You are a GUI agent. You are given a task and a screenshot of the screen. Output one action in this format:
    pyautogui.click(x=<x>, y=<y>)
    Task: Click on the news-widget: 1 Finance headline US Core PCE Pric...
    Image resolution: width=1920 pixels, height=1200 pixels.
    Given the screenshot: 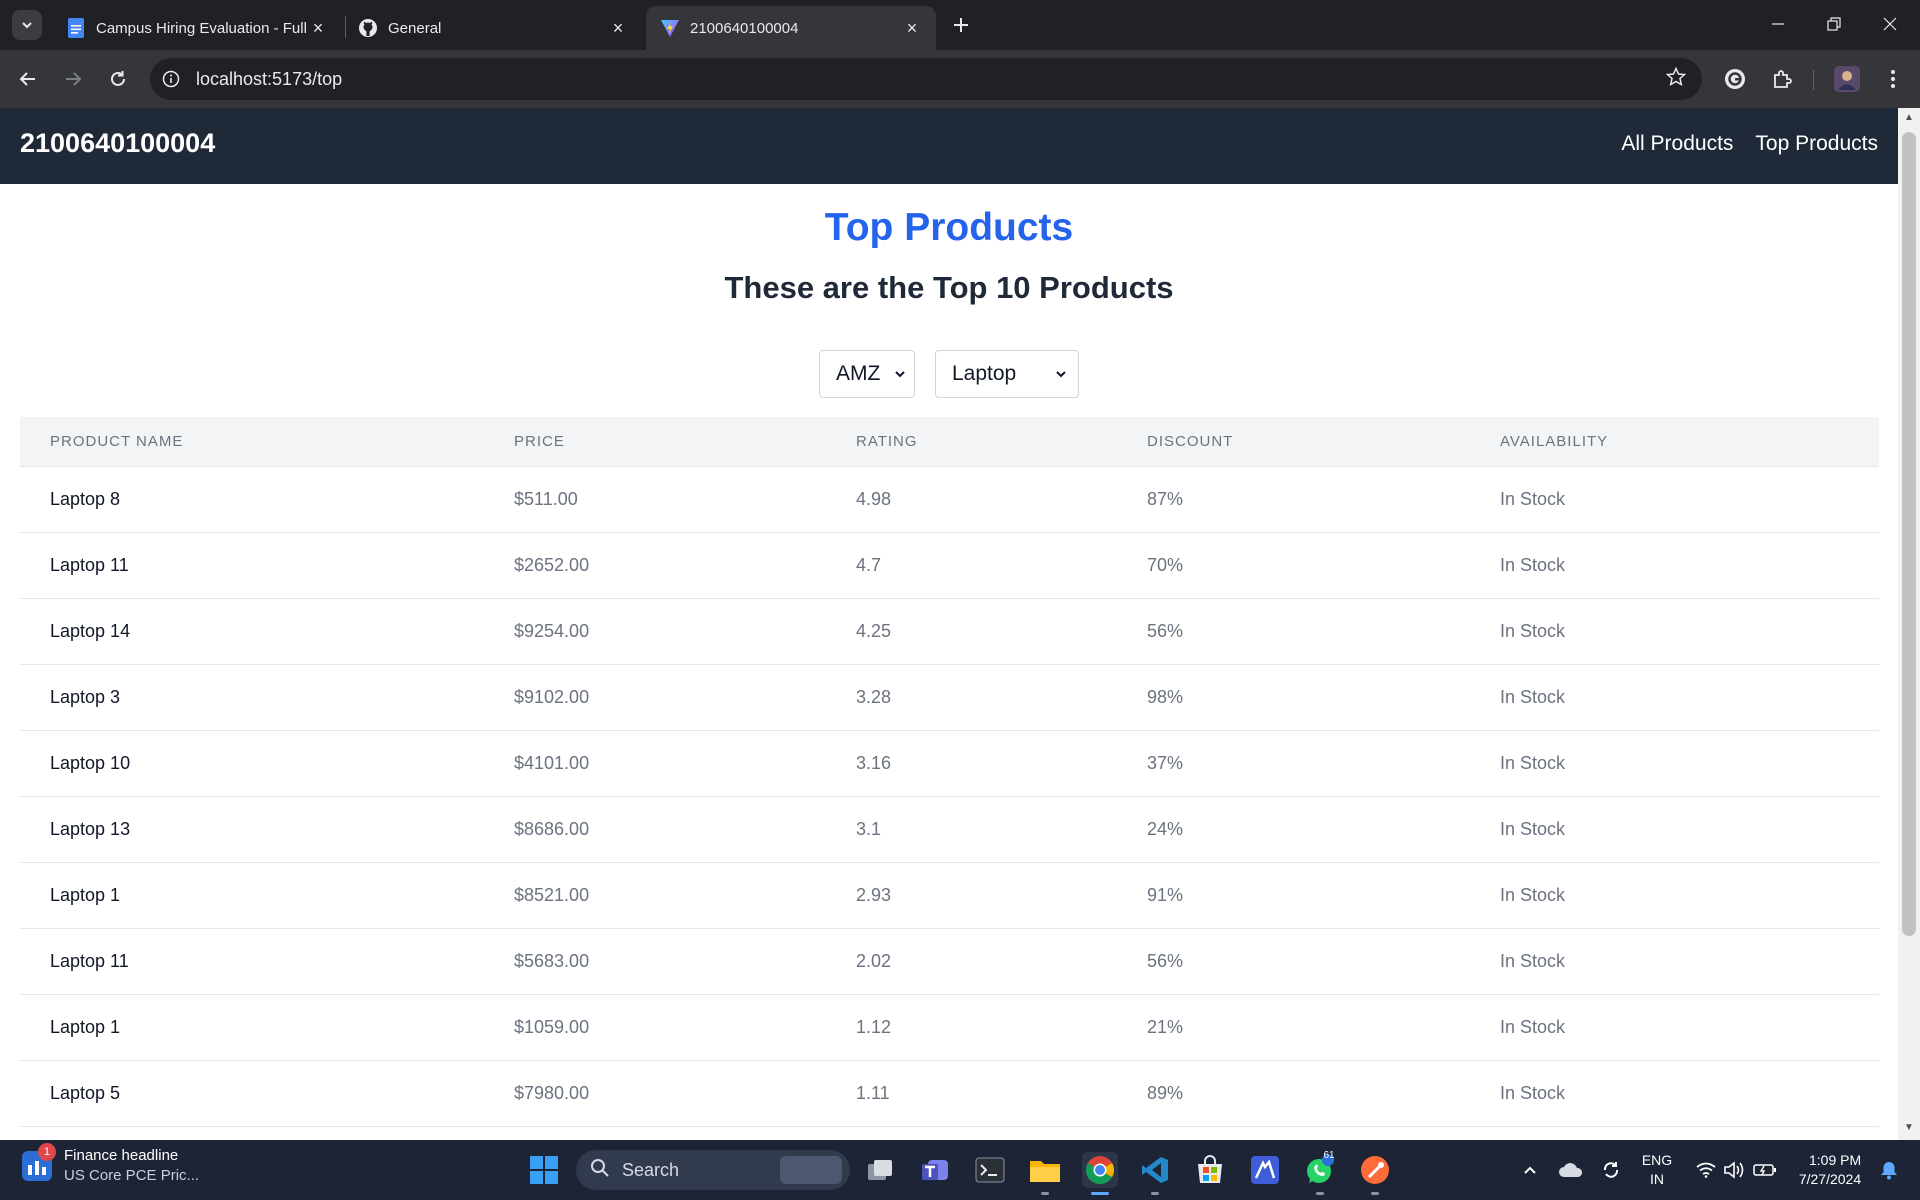 What is the action you would take?
    pyautogui.click(x=110, y=1164)
    